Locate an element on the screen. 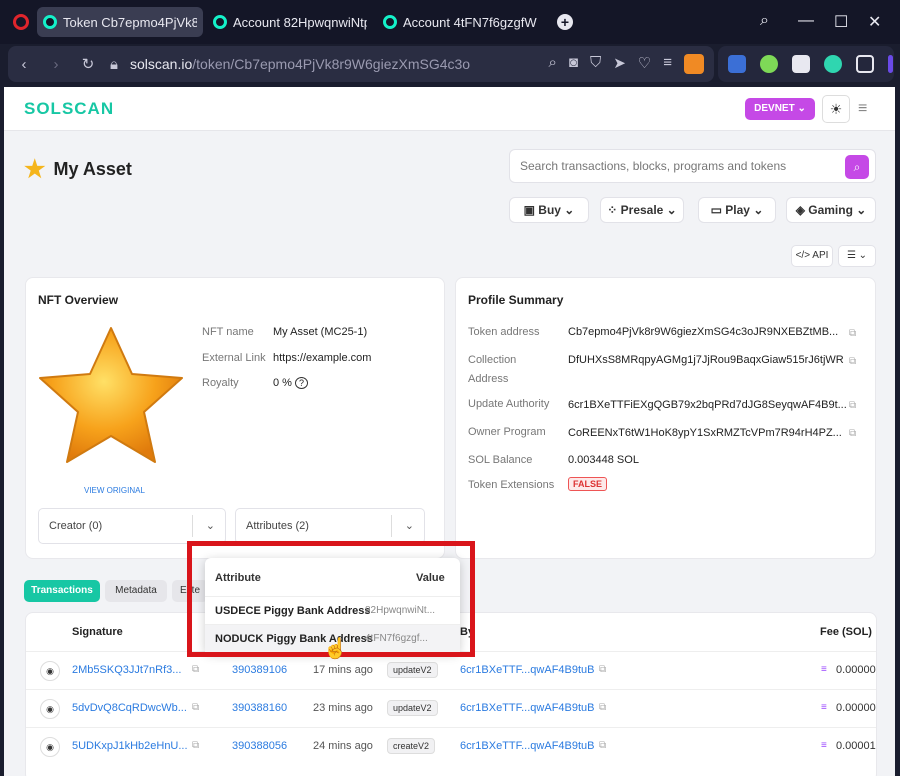  instruction-badge: createV2 is located at coordinates (411, 746).